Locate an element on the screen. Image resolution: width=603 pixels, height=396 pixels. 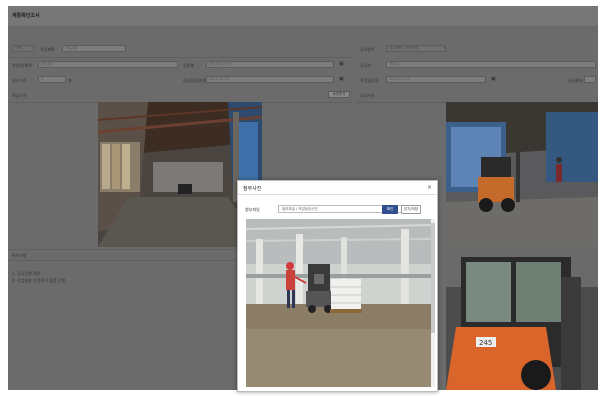
notes-line-2: 2. 작업현장 안전관리 점검 진행 is located at coordinates (39, 280).